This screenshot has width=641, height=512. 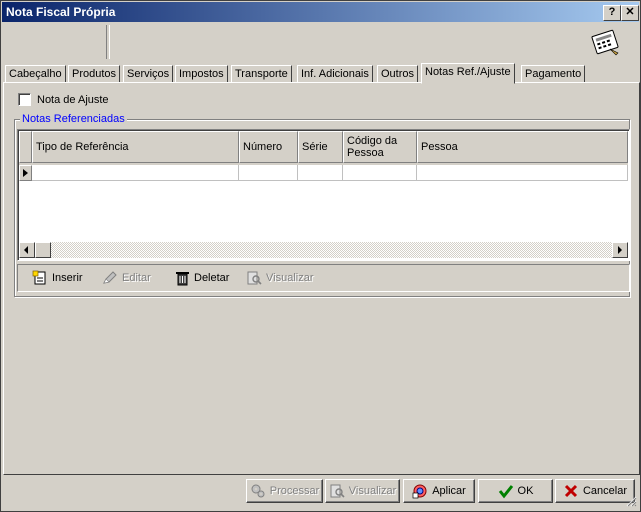 I want to click on column-header-tipo-referencia: Tipo de Referência, so click(x=135, y=147).